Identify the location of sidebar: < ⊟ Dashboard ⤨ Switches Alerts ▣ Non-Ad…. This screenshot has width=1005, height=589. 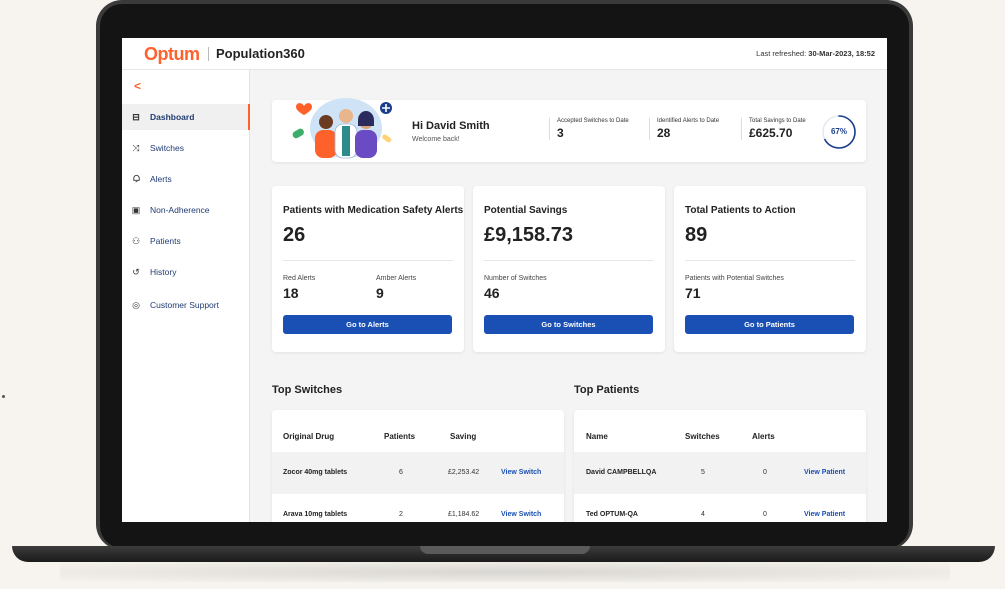
(186, 296).